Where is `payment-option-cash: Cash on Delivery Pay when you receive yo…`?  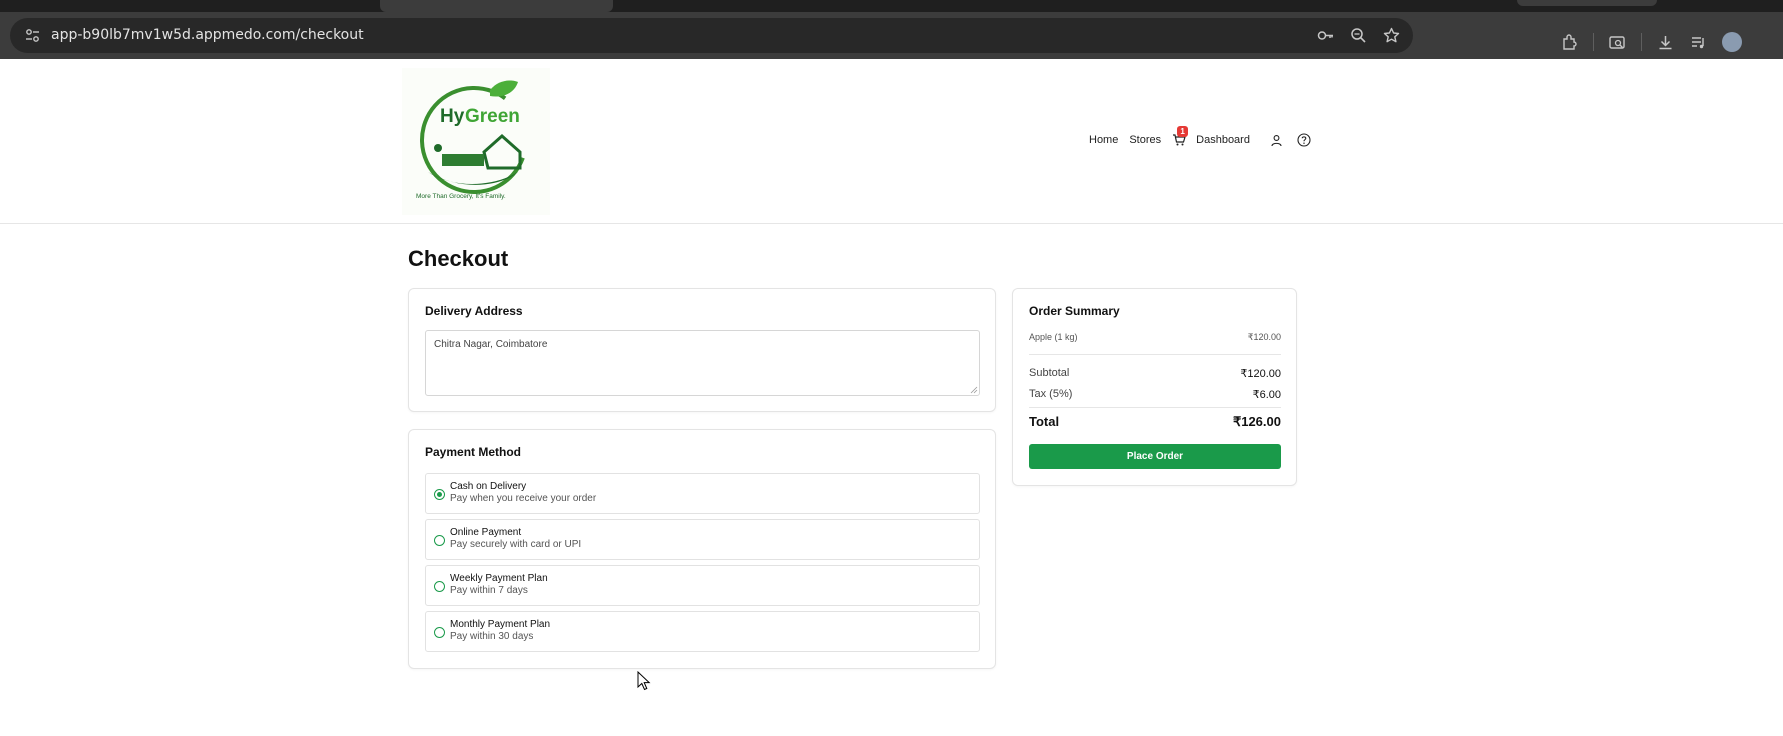 payment-option-cash: Cash on Delivery Pay when you receive yo… is located at coordinates (702, 493).